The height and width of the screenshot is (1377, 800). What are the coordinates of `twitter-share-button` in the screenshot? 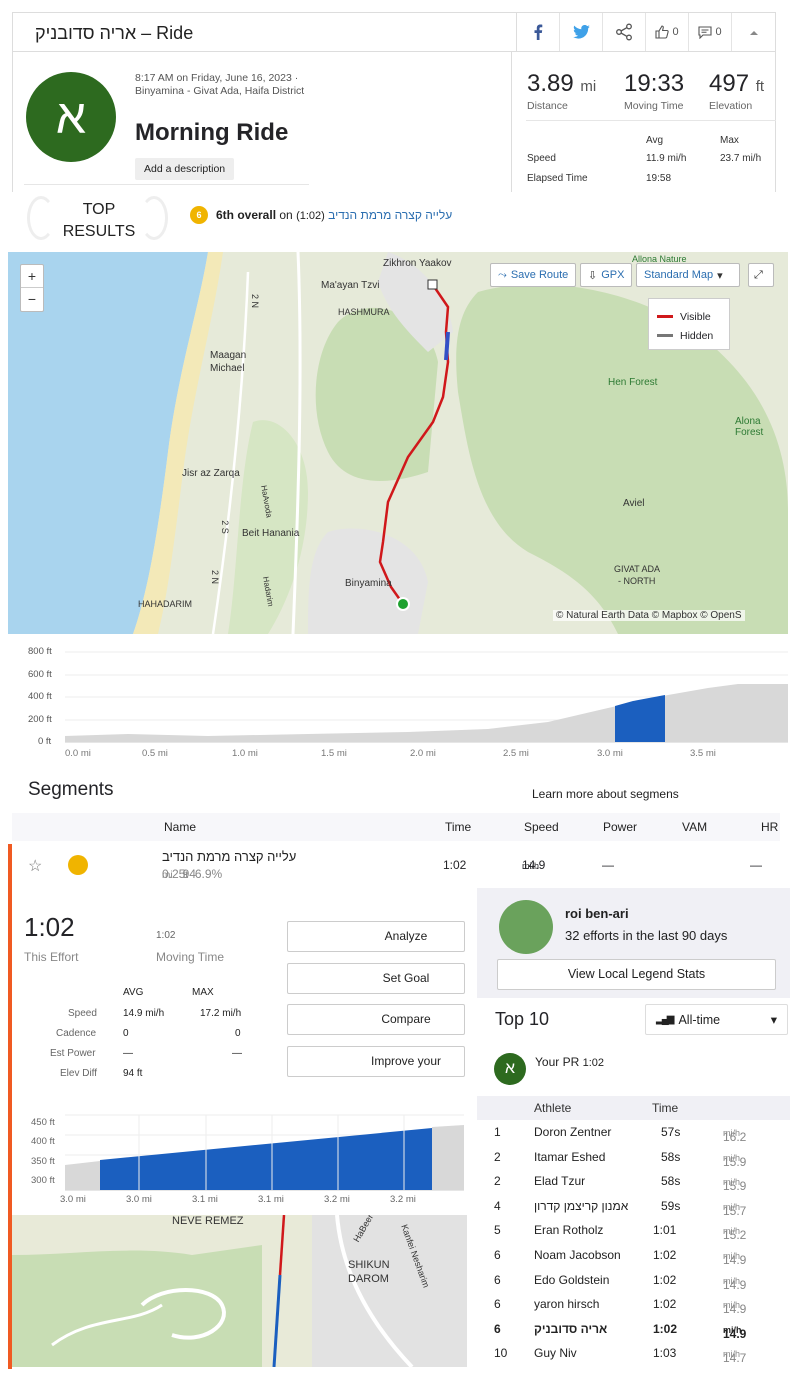 It's located at (581, 32).